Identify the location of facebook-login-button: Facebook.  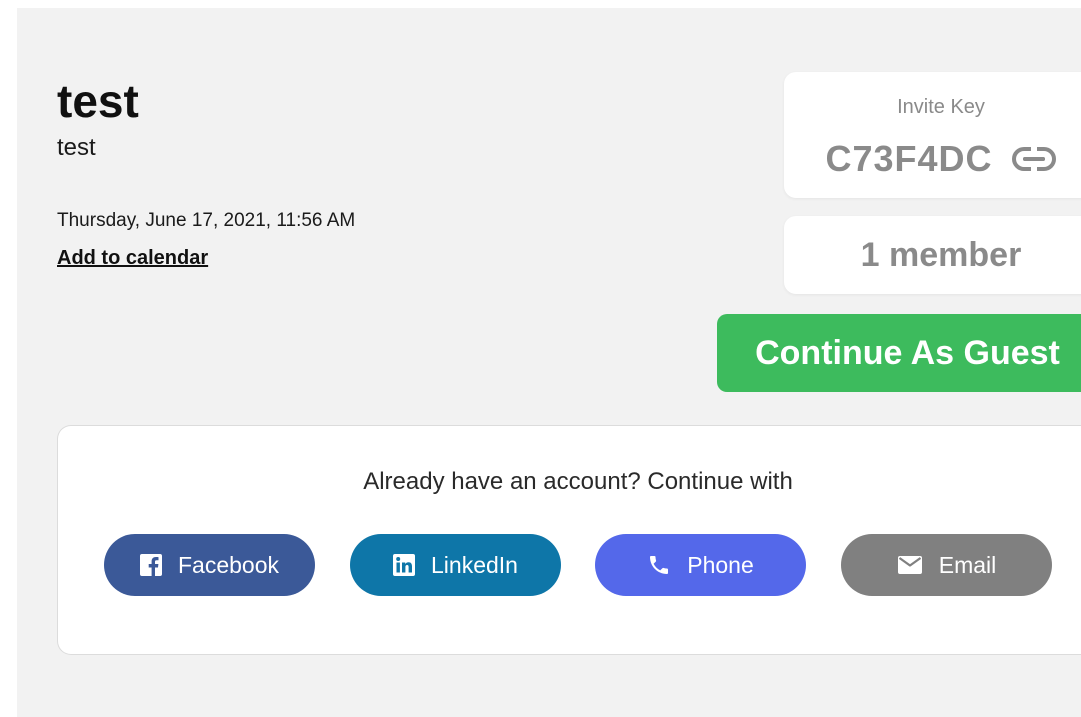
(209, 565).